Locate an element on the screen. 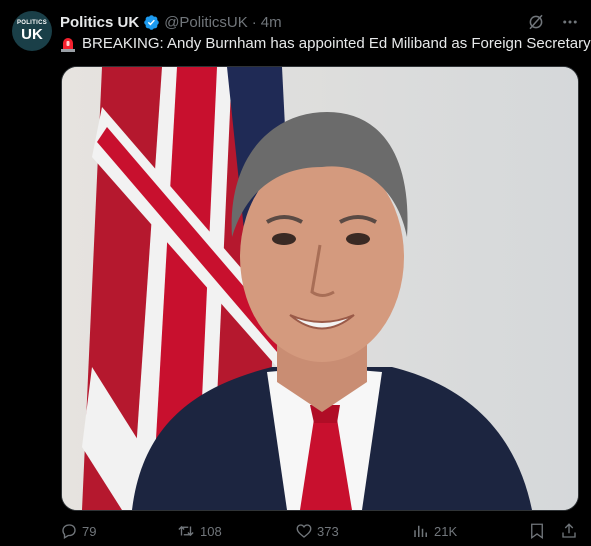  bookmark-icon is located at coordinates (537, 531).